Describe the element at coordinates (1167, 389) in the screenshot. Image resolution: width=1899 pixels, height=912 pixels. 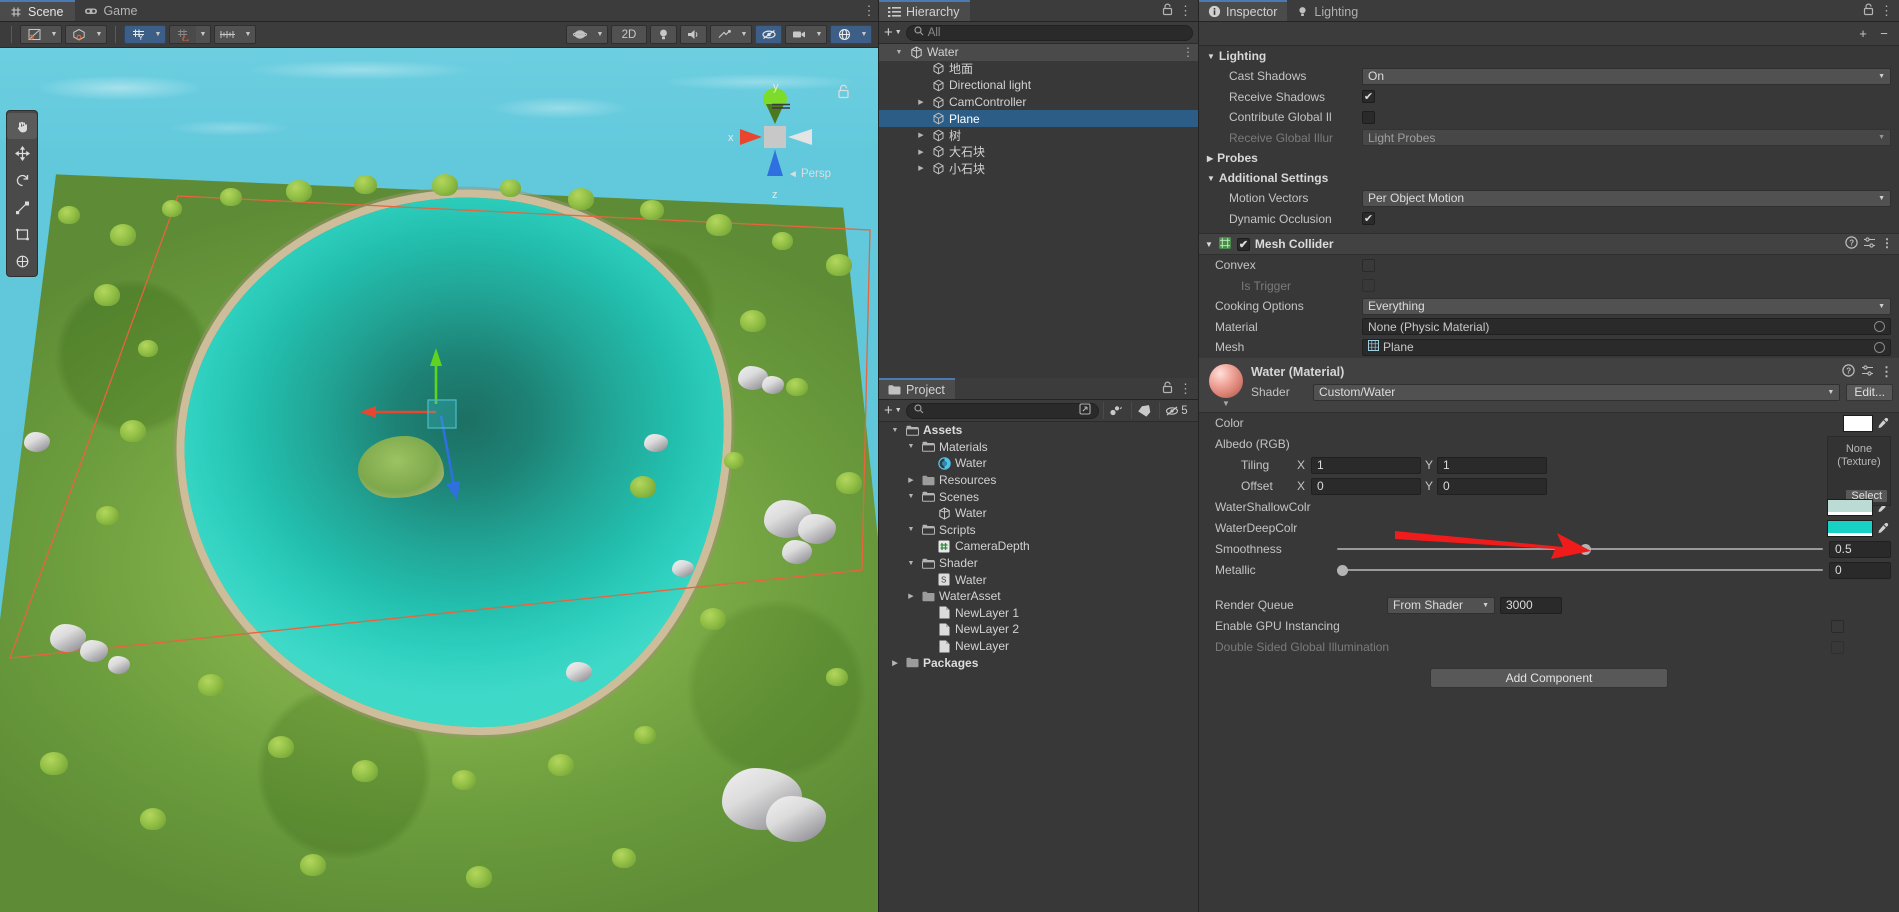
I see `project-lock-icon` at that location.